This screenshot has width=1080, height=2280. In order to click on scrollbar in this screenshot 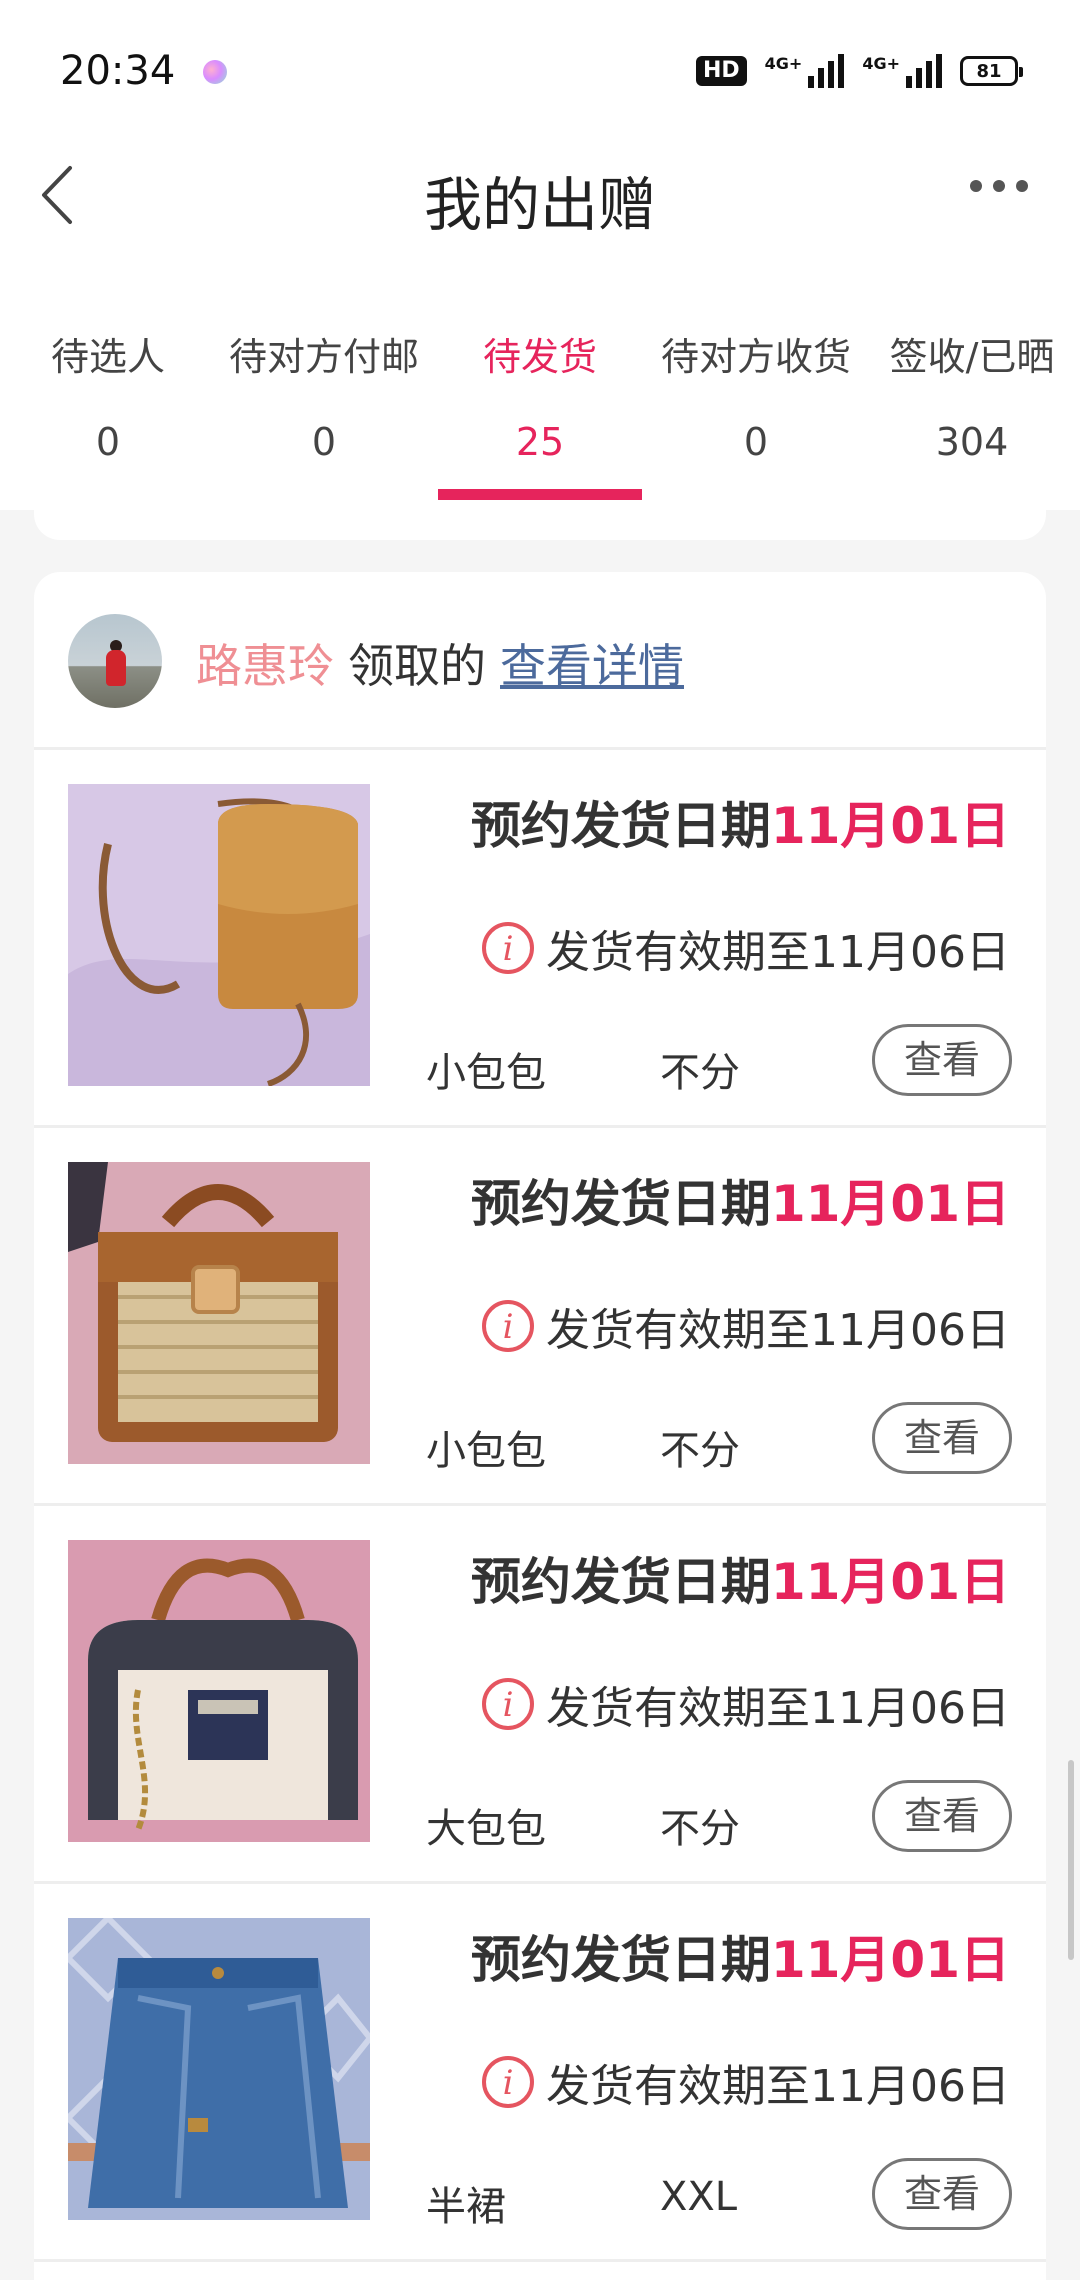, I will do `click(1071, 1860)`.